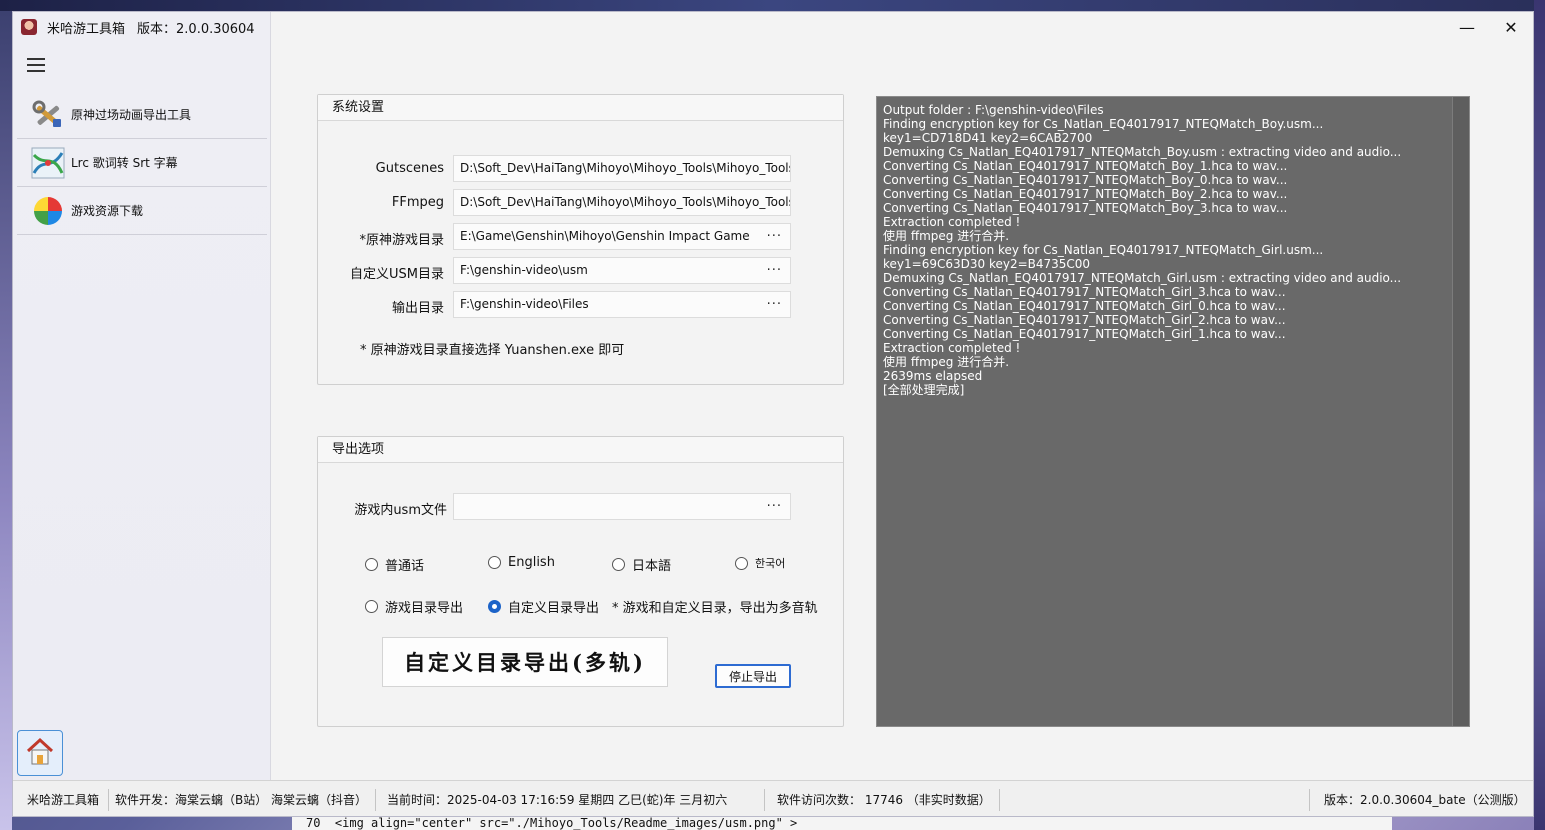 The image size is (1545, 830). Describe the element at coordinates (1539, 415) in the screenshot. I see `desktop-background-right` at that location.